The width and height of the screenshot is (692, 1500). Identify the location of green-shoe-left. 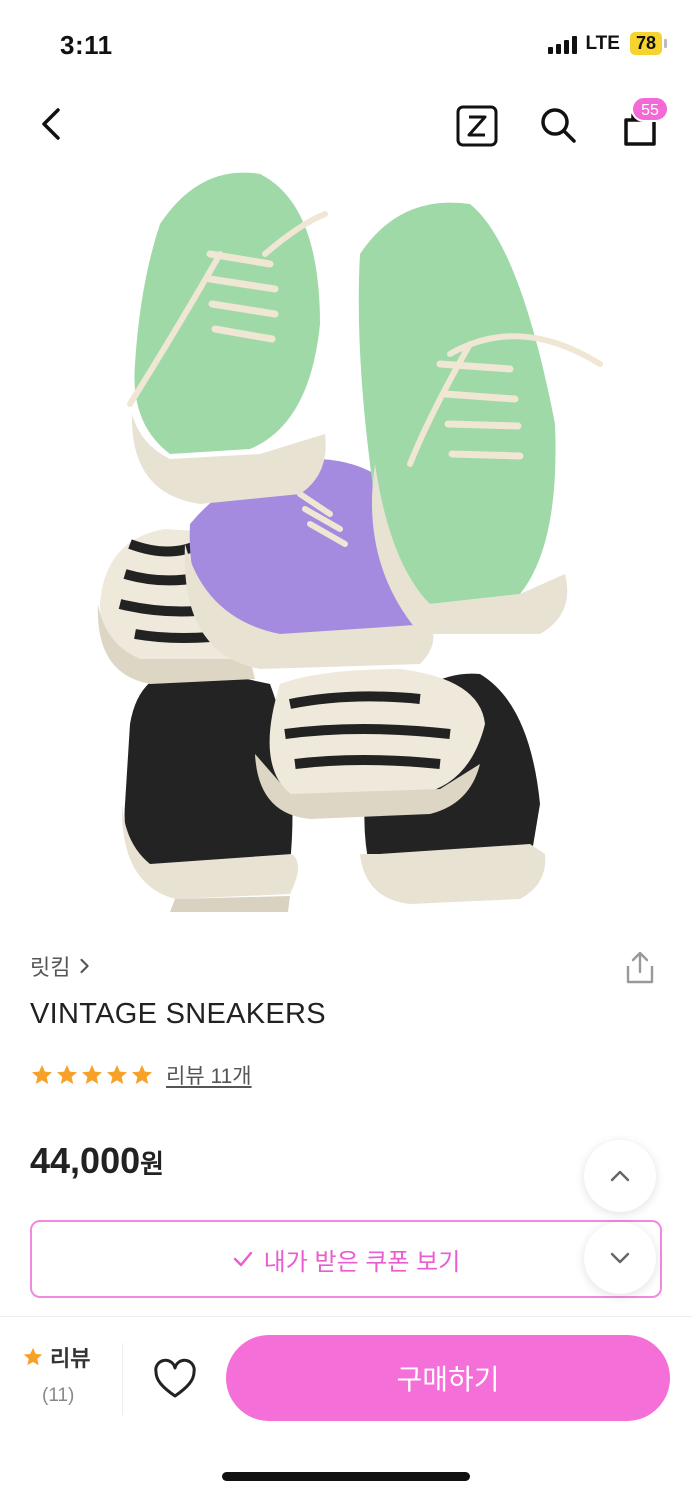
(227, 338).